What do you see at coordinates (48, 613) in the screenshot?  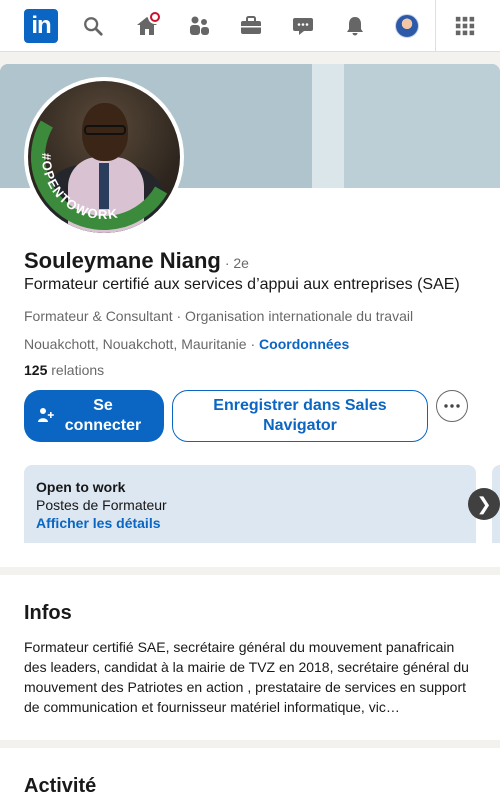 I see `about-heading: Infos` at bounding box center [48, 613].